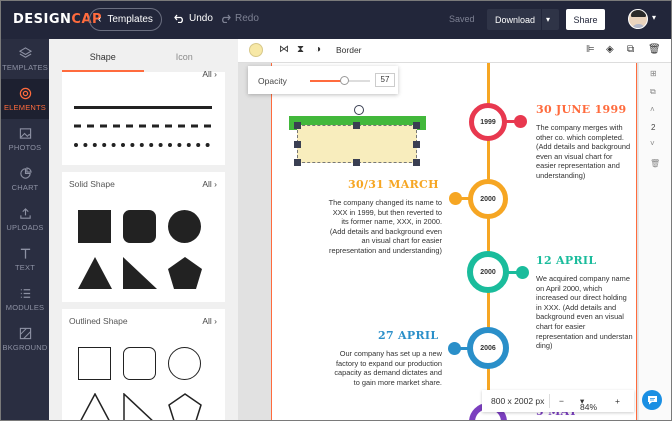 Image resolution: width=672 pixels, height=421 pixels. Describe the element at coordinates (25, 227) in the screenshot. I see `nav-uploads-label: UPLOADS` at that location.